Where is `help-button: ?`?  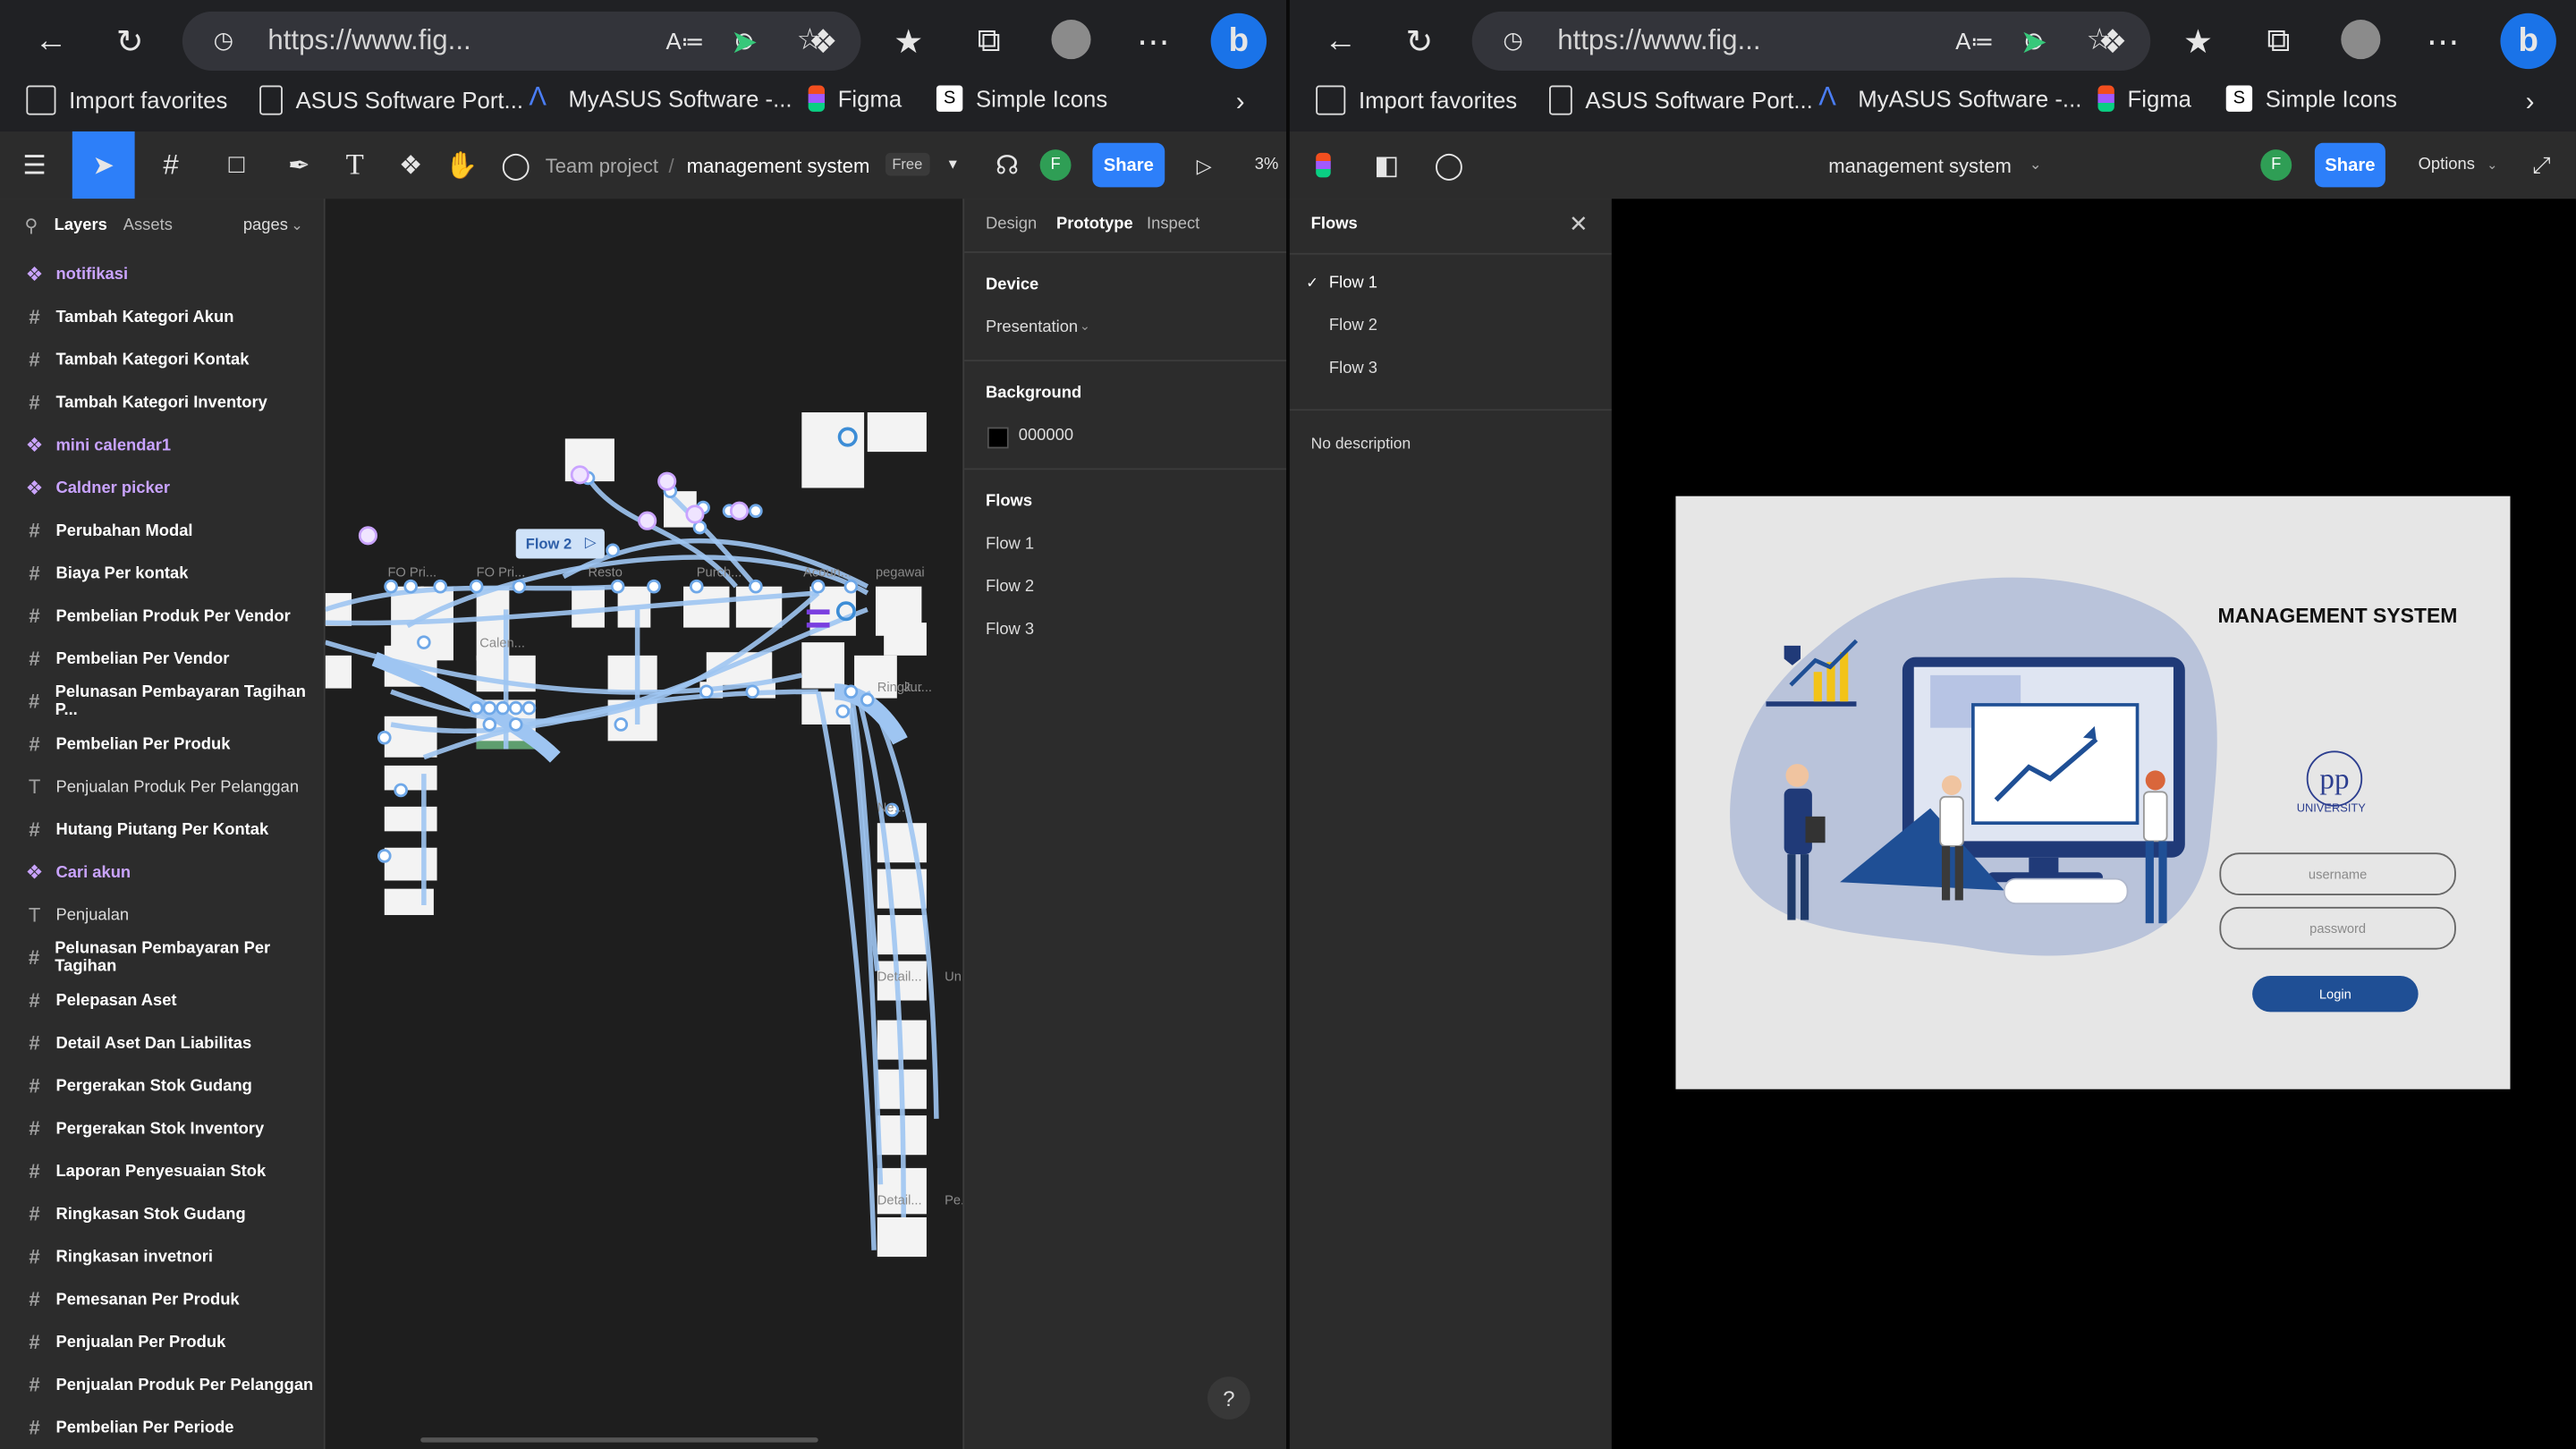 help-button: ? is located at coordinates (1228, 1398).